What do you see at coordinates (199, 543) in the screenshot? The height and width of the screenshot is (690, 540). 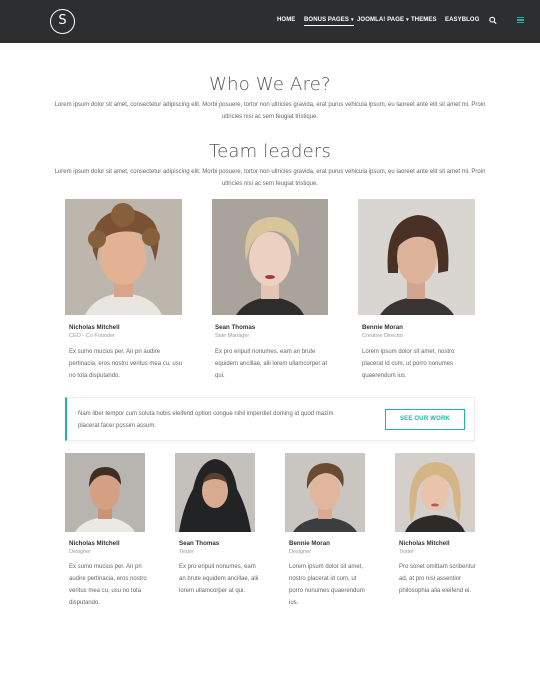 I see `team-member-name: Sean Thomas` at bounding box center [199, 543].